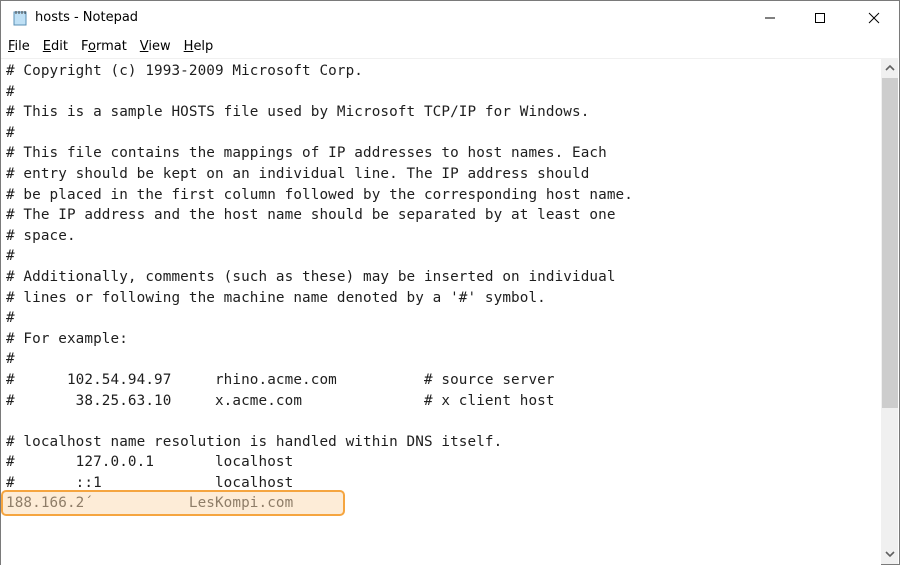  Describe the element at coordinates (203, 46) in the screenshot. I see `menu-label: elp` at that location.